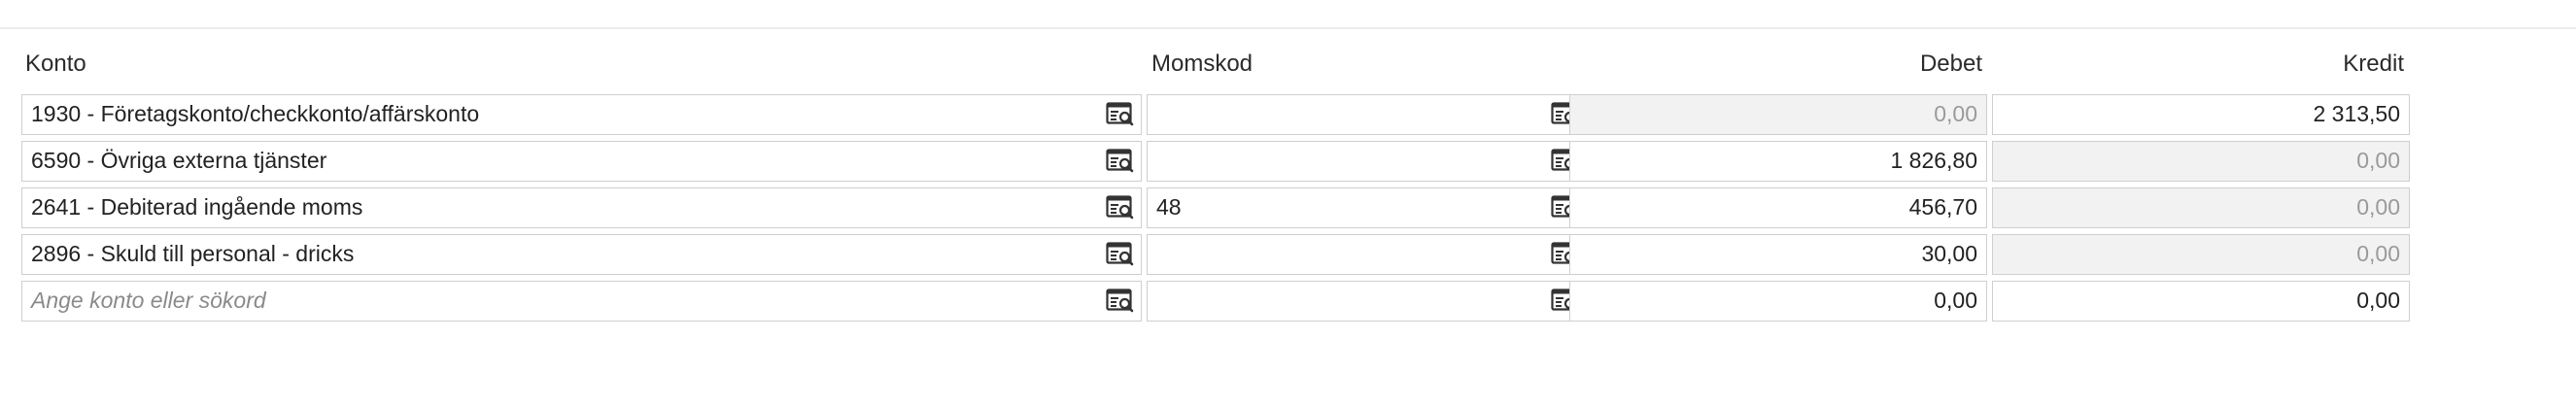 The image size is (2576, 407). What do you see at coordinates (2201, 114) in the screenshot?
I see `credit-field: 2 313,50` at bounding box center [2201, 114].